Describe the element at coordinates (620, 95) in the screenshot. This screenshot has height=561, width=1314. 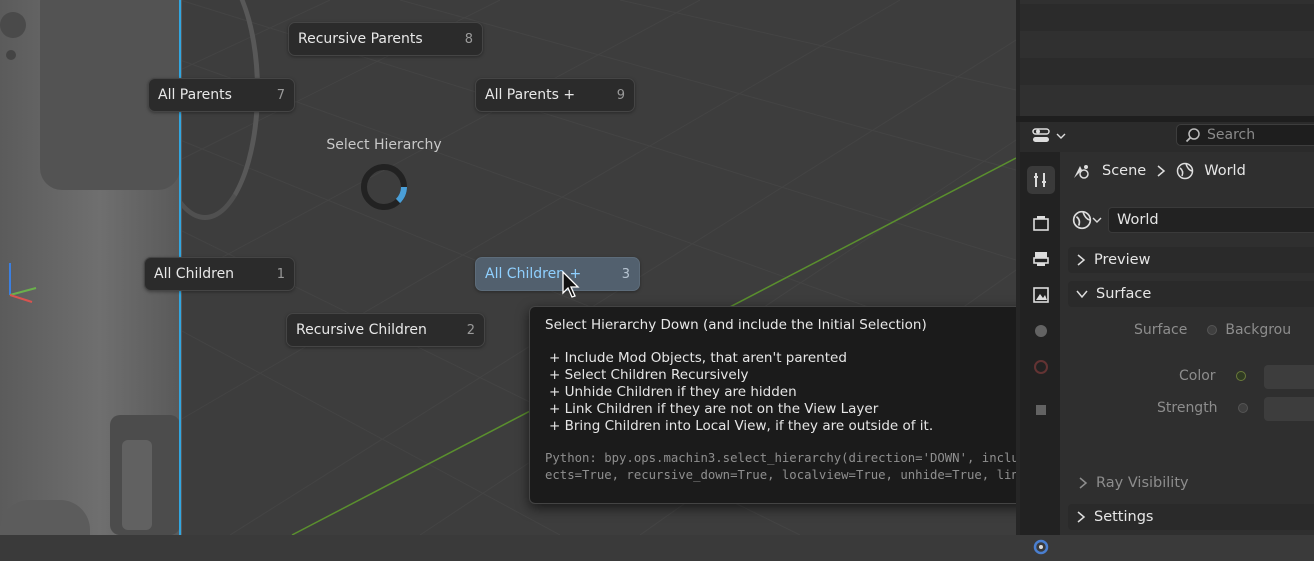
I see `pie-item-hotkey: 9` at that location.